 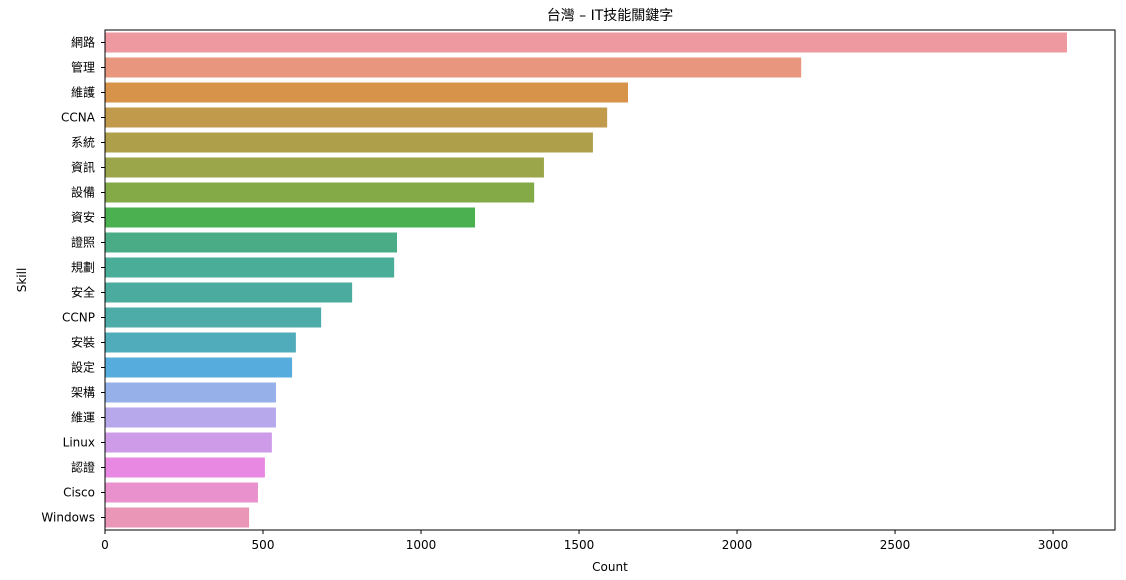 What do you see at coordinates (1053, 545) in the screenshot?
I see `x-tick-label: 3000` at bounding box center [1053, 545].